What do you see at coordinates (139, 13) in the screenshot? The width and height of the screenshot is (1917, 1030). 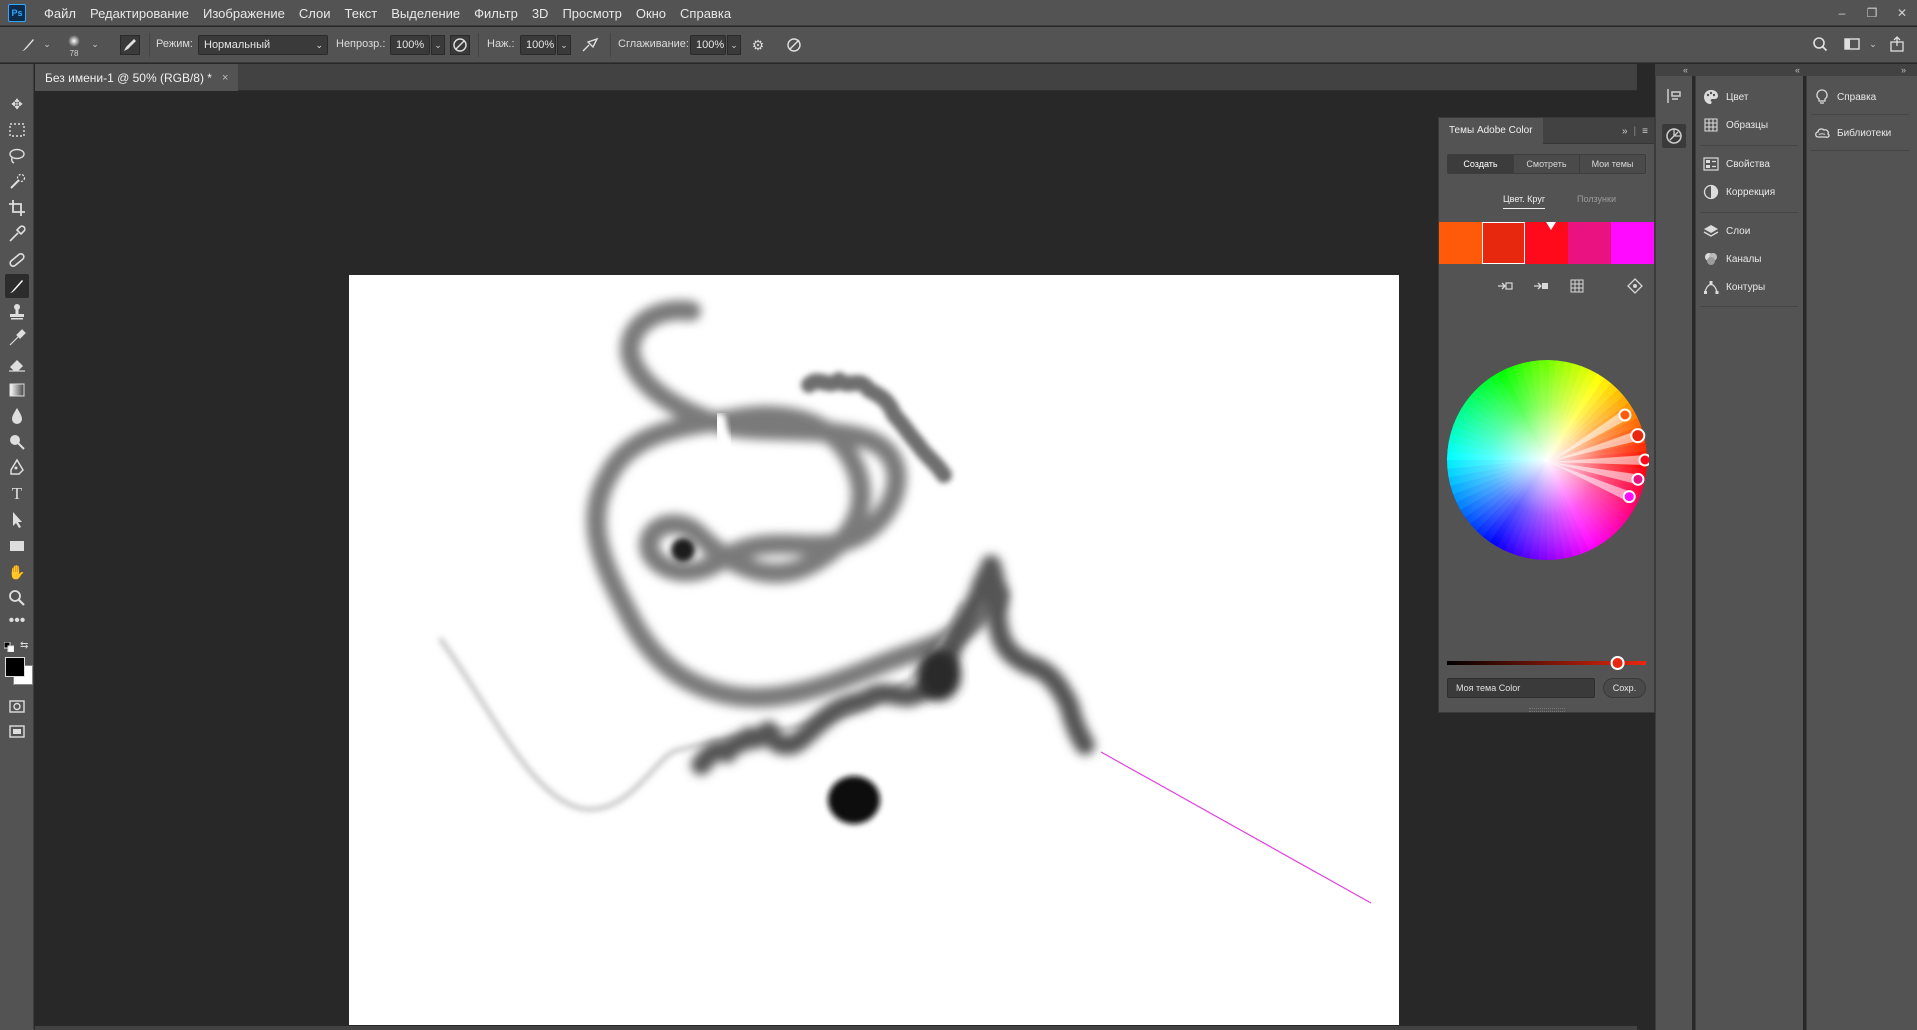 I see `menu-edit: Редактирование` at bounding box center [139, 13].